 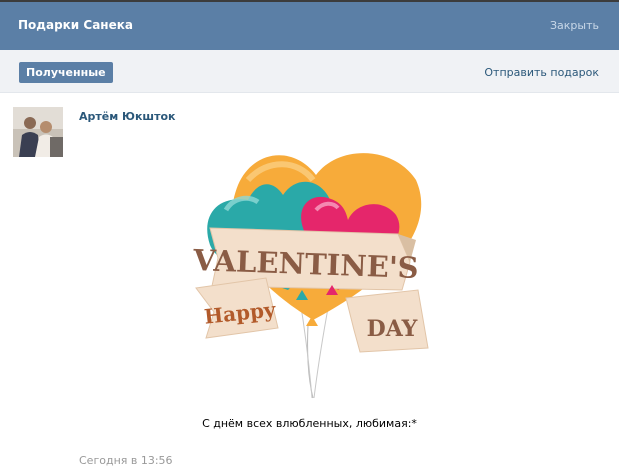 I want to click on tab-received: Полученные, so click(x=66, y=72).